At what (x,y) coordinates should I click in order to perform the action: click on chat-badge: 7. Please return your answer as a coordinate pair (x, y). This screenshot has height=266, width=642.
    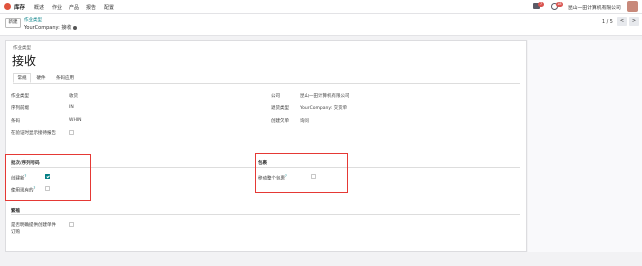
    Looking at the image, I should click on (541, 4).